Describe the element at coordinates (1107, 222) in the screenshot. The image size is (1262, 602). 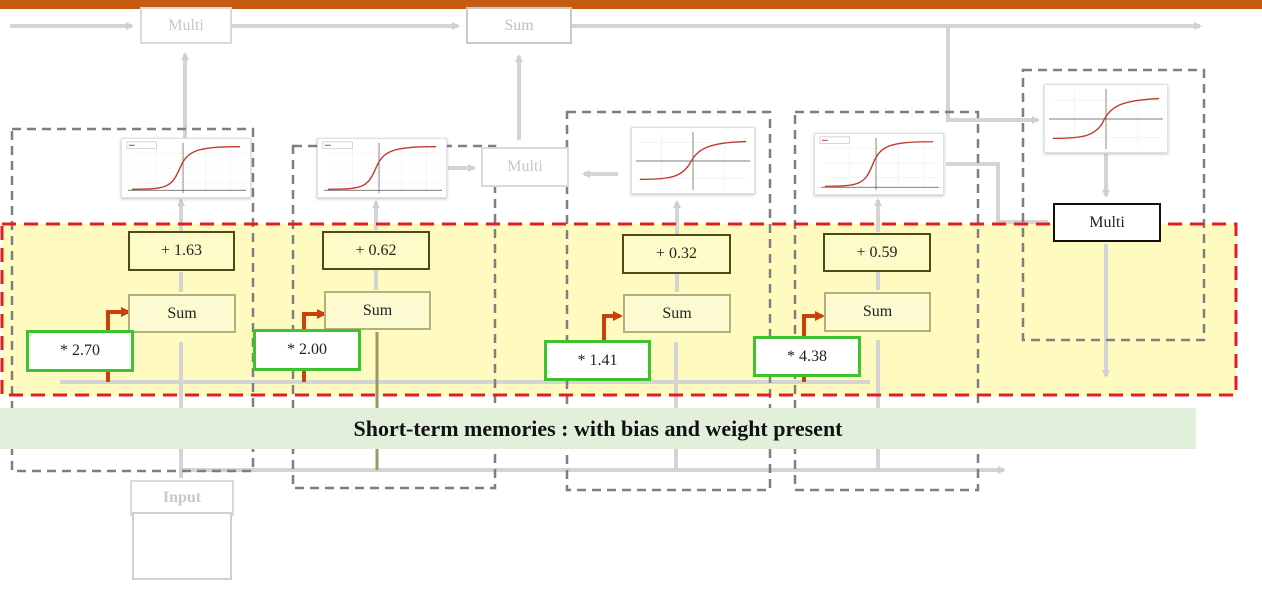
I see `right-multi-node: Multi` at that location.